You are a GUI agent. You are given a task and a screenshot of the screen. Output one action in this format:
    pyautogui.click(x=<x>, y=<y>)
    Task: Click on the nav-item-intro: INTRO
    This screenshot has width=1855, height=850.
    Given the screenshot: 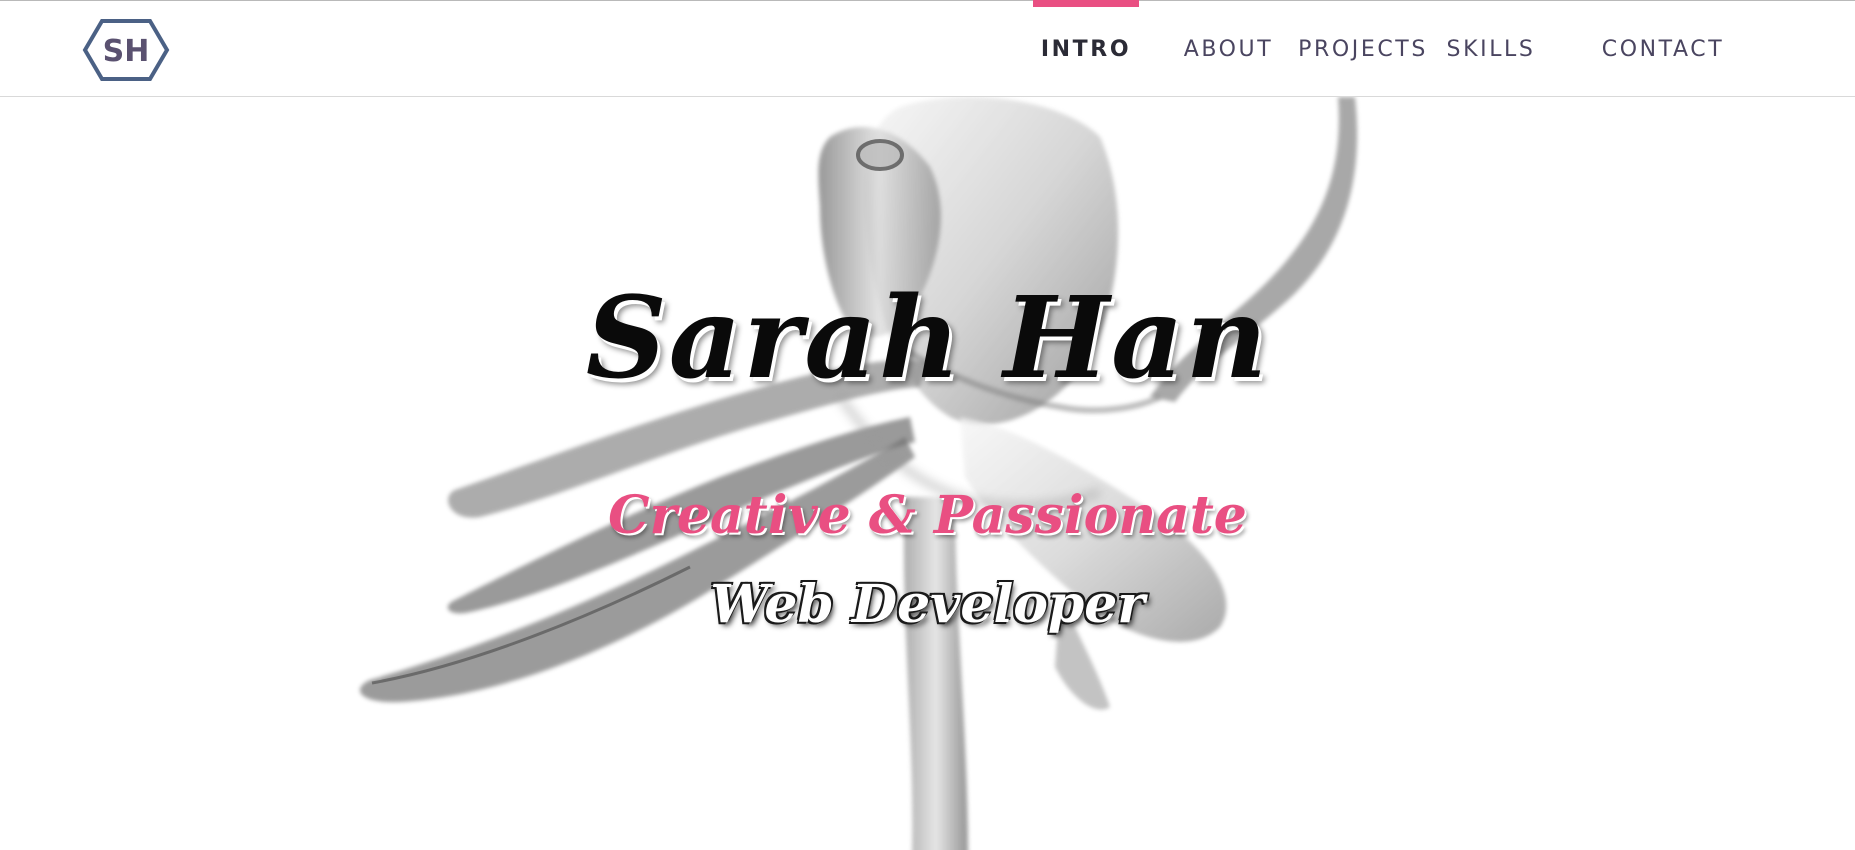 What is the action you would take?
    pyautogui.click(x=1086, y=49)
    